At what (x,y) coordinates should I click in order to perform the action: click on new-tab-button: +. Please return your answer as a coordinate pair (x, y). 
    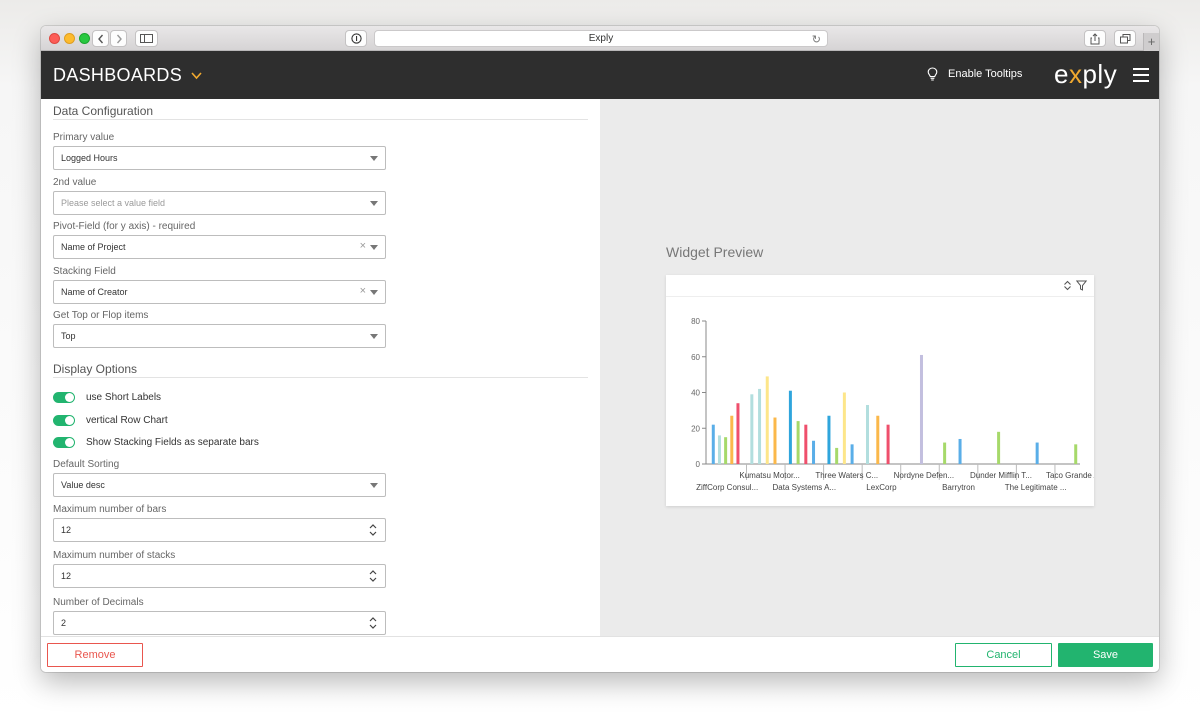
    Looking at the image, I should click on (1151, 42).